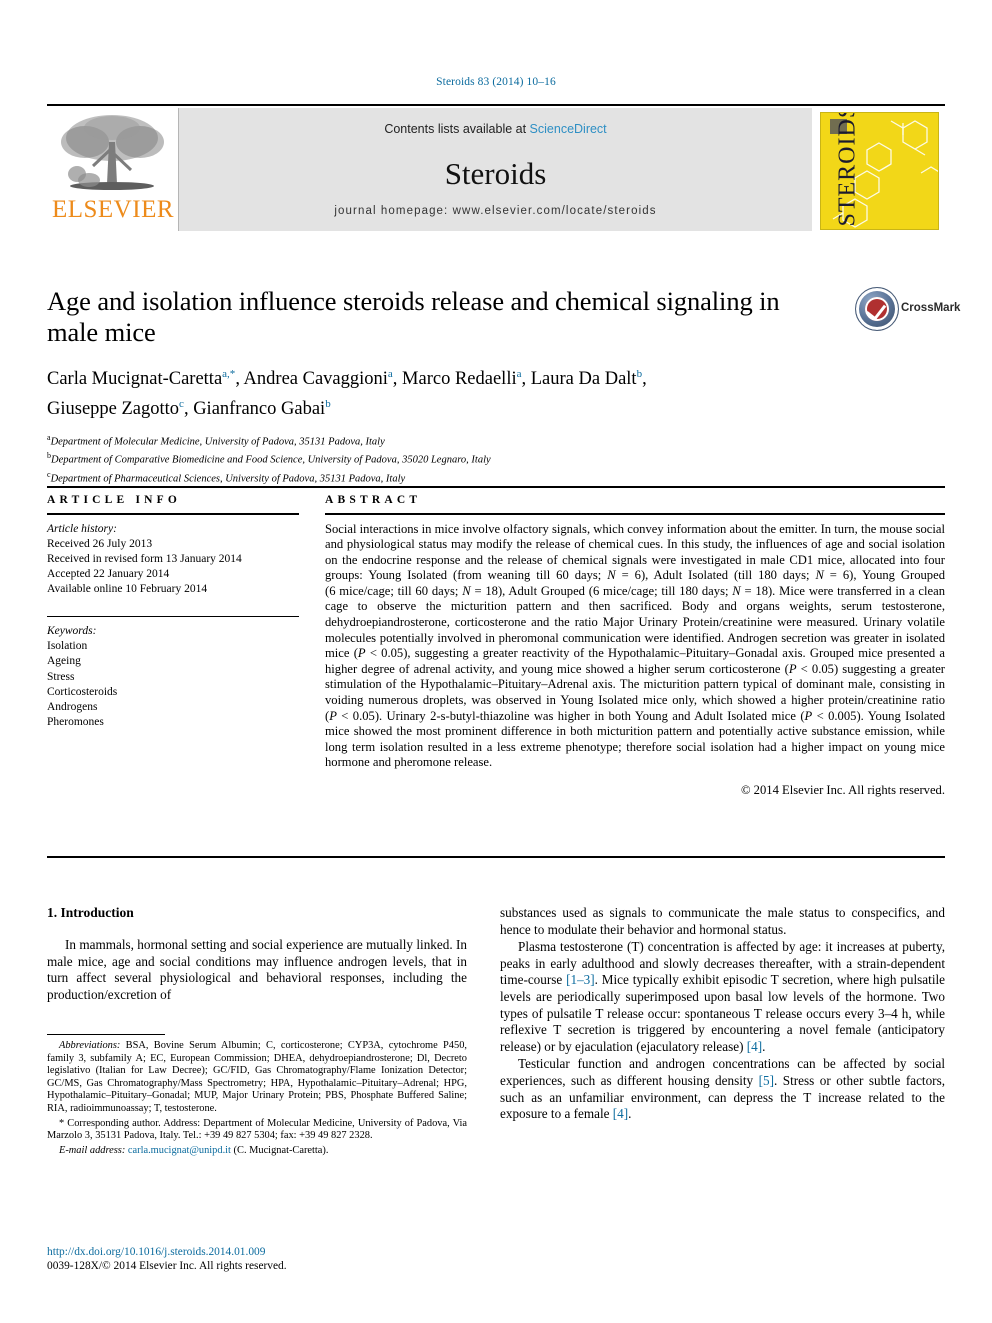 Image resolution: width=992 pixels, height=1323 pixels. Describe the element at coordinates (229, 374) in the screenshot. I see `author-affiliation-marker: a,*` at that location.